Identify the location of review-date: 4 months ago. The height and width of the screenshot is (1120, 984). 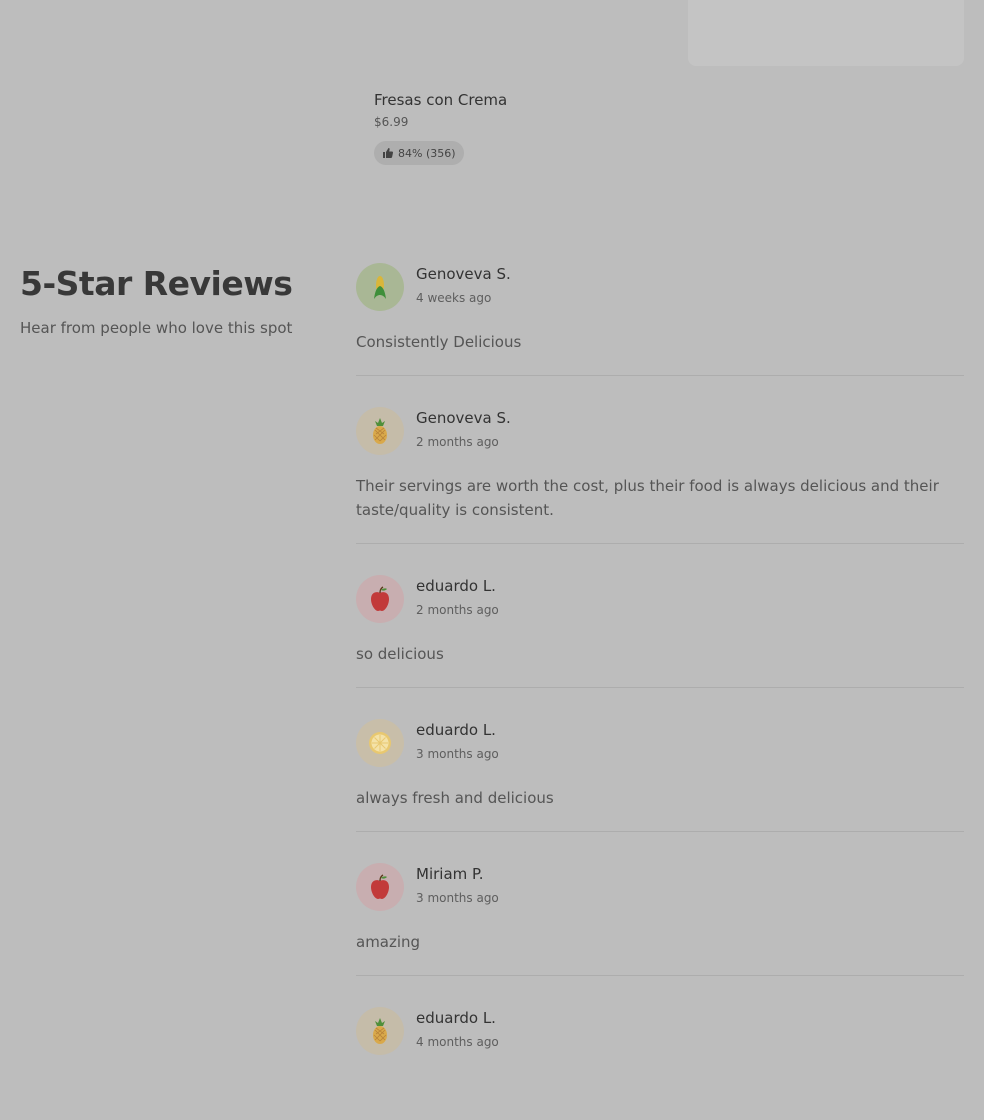
(457, 1042).